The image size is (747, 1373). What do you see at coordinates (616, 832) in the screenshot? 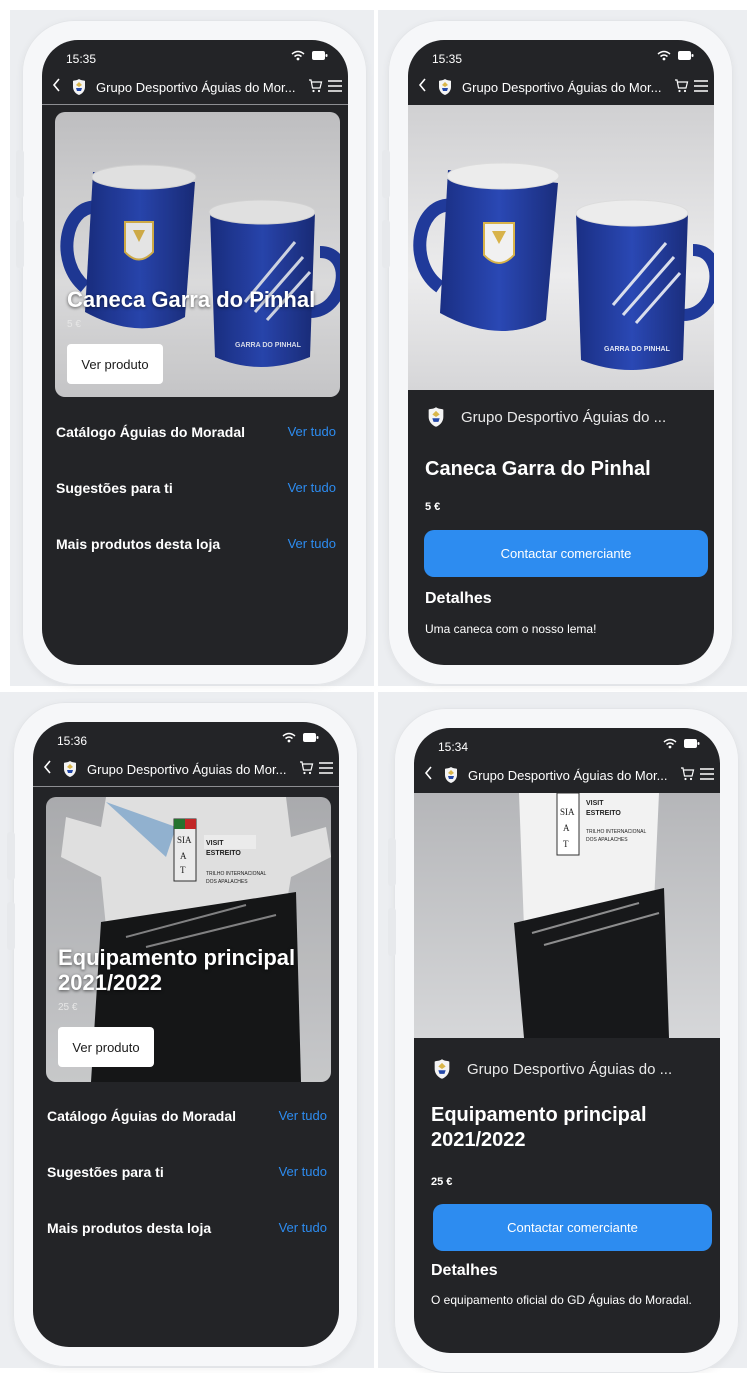
I see `svg-text: TRILHO INTERNACIONAL` at bounding box center [616, 832].